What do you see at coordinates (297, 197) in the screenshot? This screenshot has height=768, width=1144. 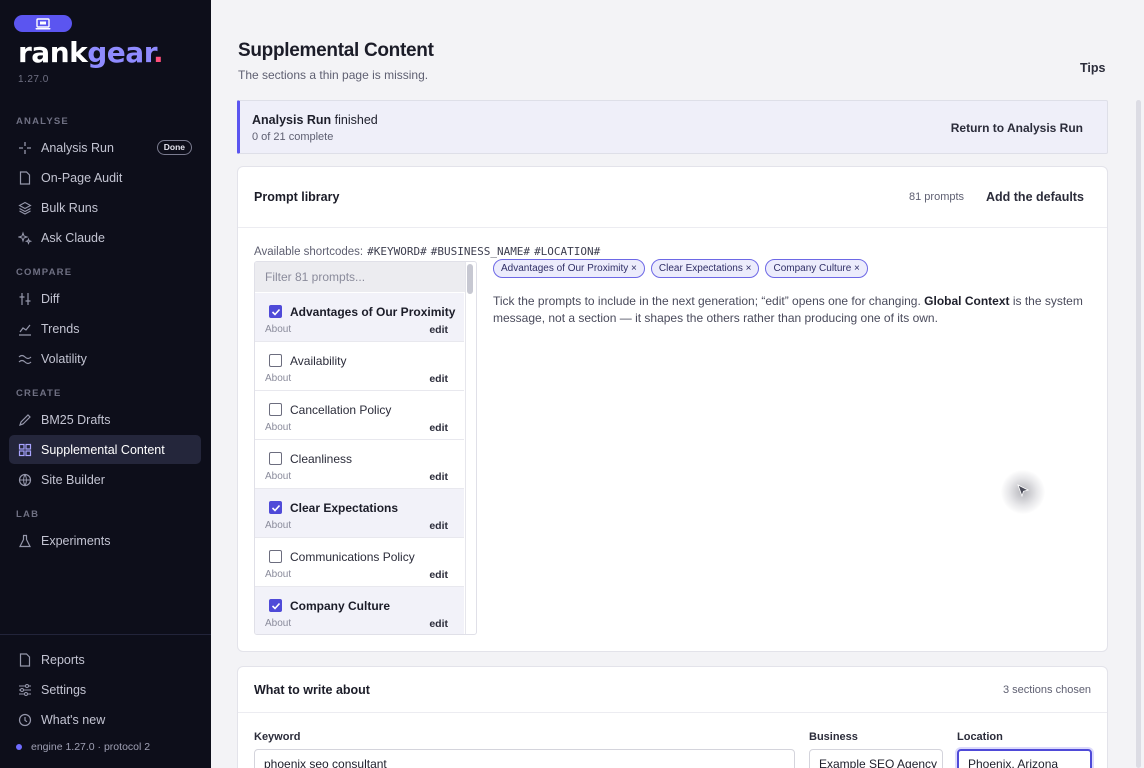 I see `card-title: Prompt library` at bounding box center [297, 197].